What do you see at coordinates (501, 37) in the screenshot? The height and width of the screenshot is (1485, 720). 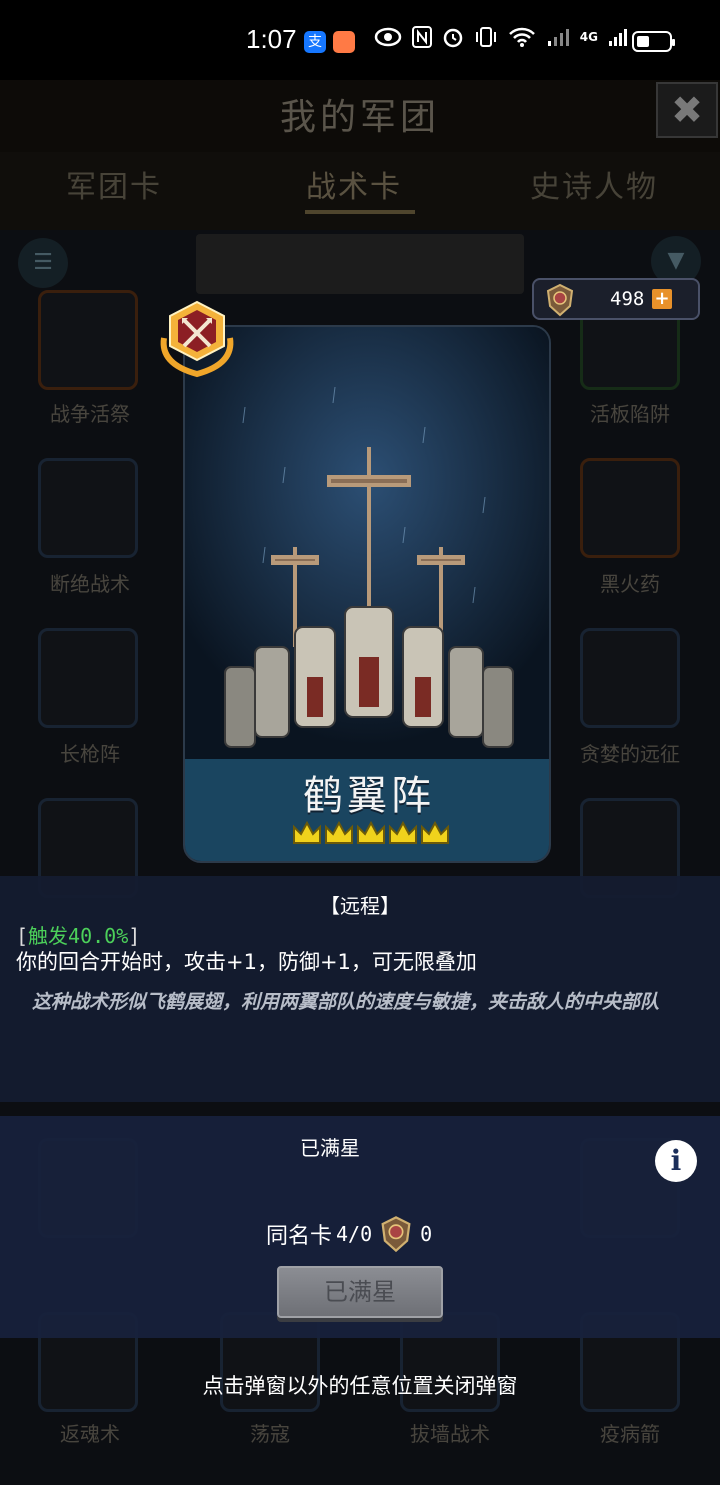 I see `status-icons: 4G` at bounding box center [501, 37].